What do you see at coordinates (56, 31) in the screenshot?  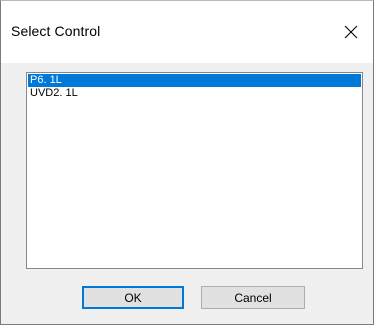 I see `dialog-title: Select Control` at bounding box center [56, 31].